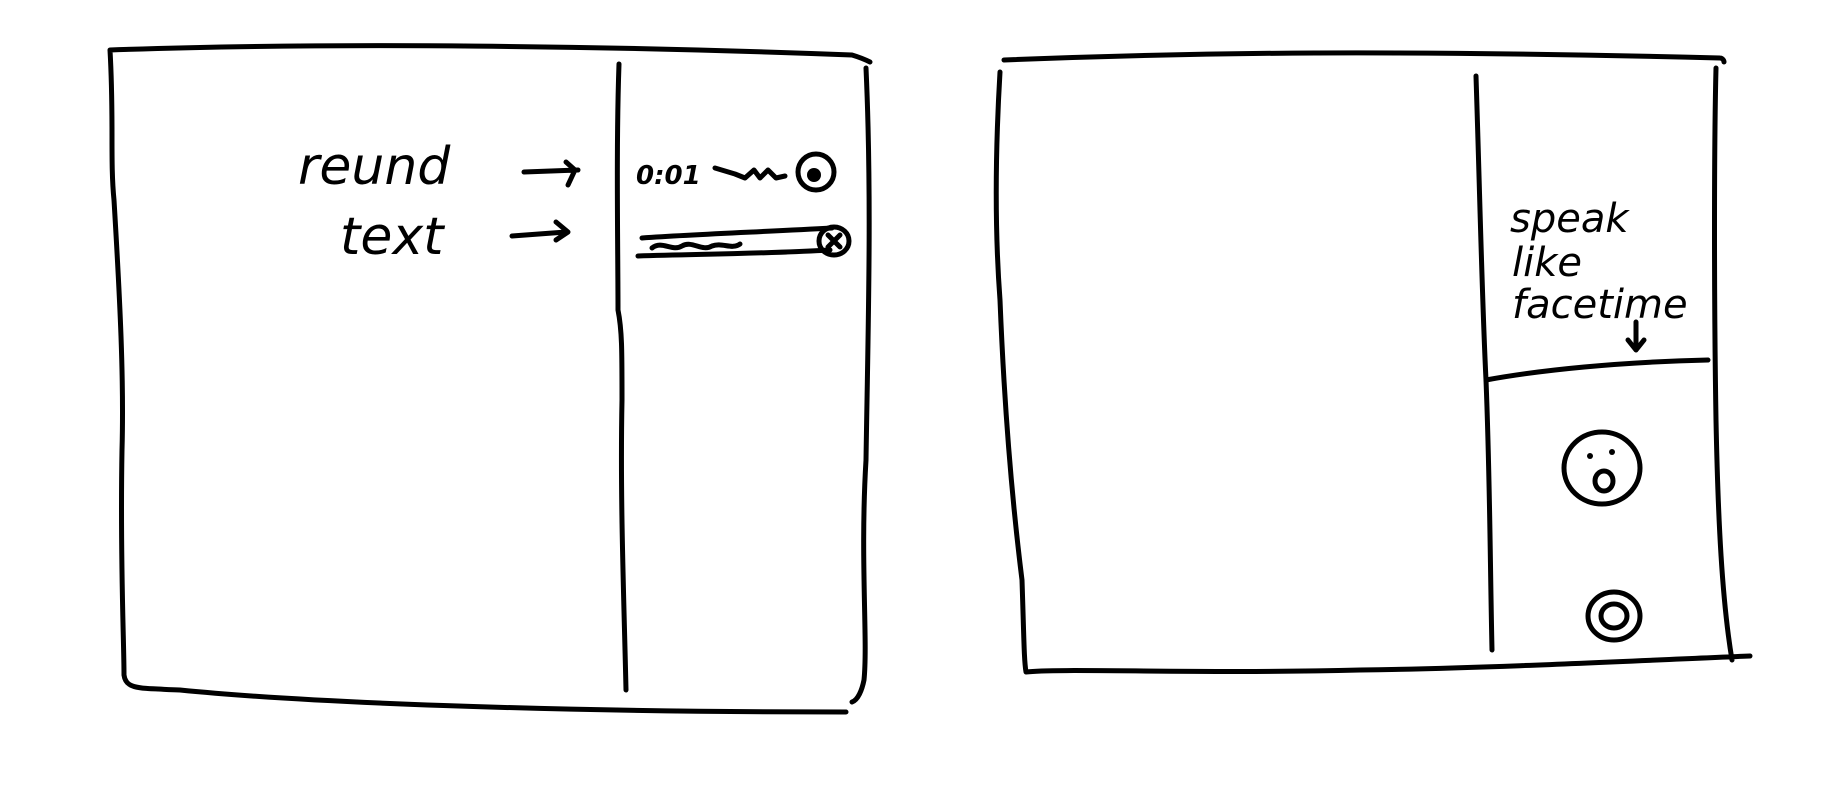  What do you see at coordinates (750, 173) in the screenshot?
I see `waveform-icon` at bounding box center [750, 173].